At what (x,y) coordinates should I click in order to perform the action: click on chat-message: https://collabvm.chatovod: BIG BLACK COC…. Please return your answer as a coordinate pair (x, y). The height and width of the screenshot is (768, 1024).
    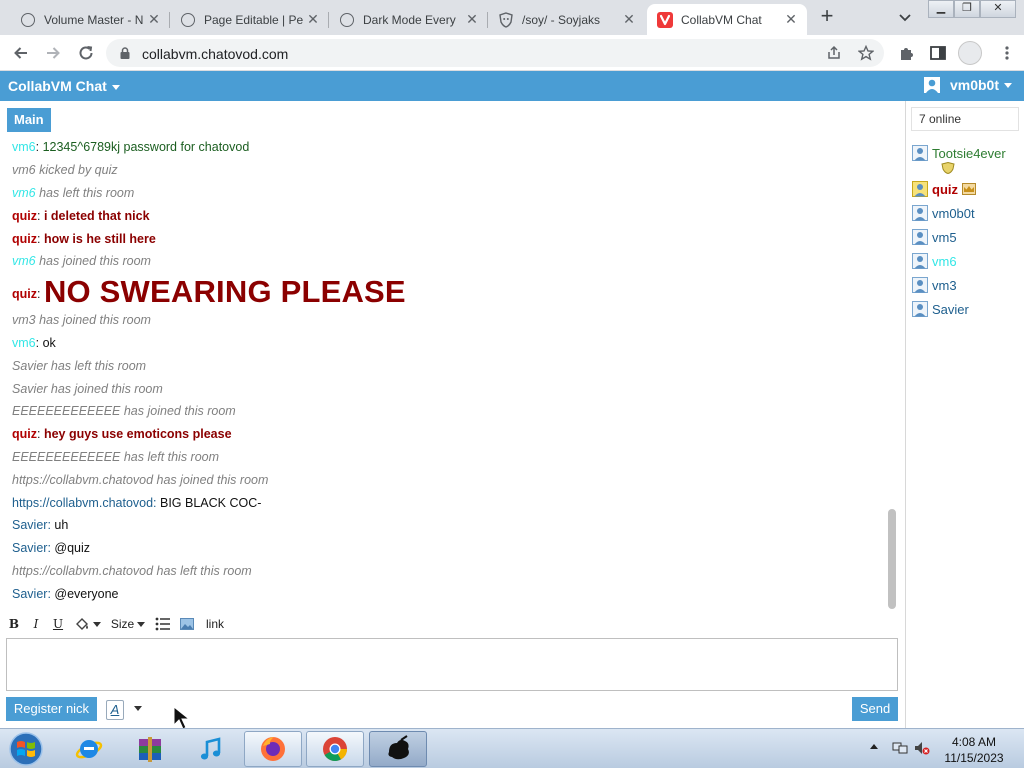
    Looking at the image, I should click on (137, 503).